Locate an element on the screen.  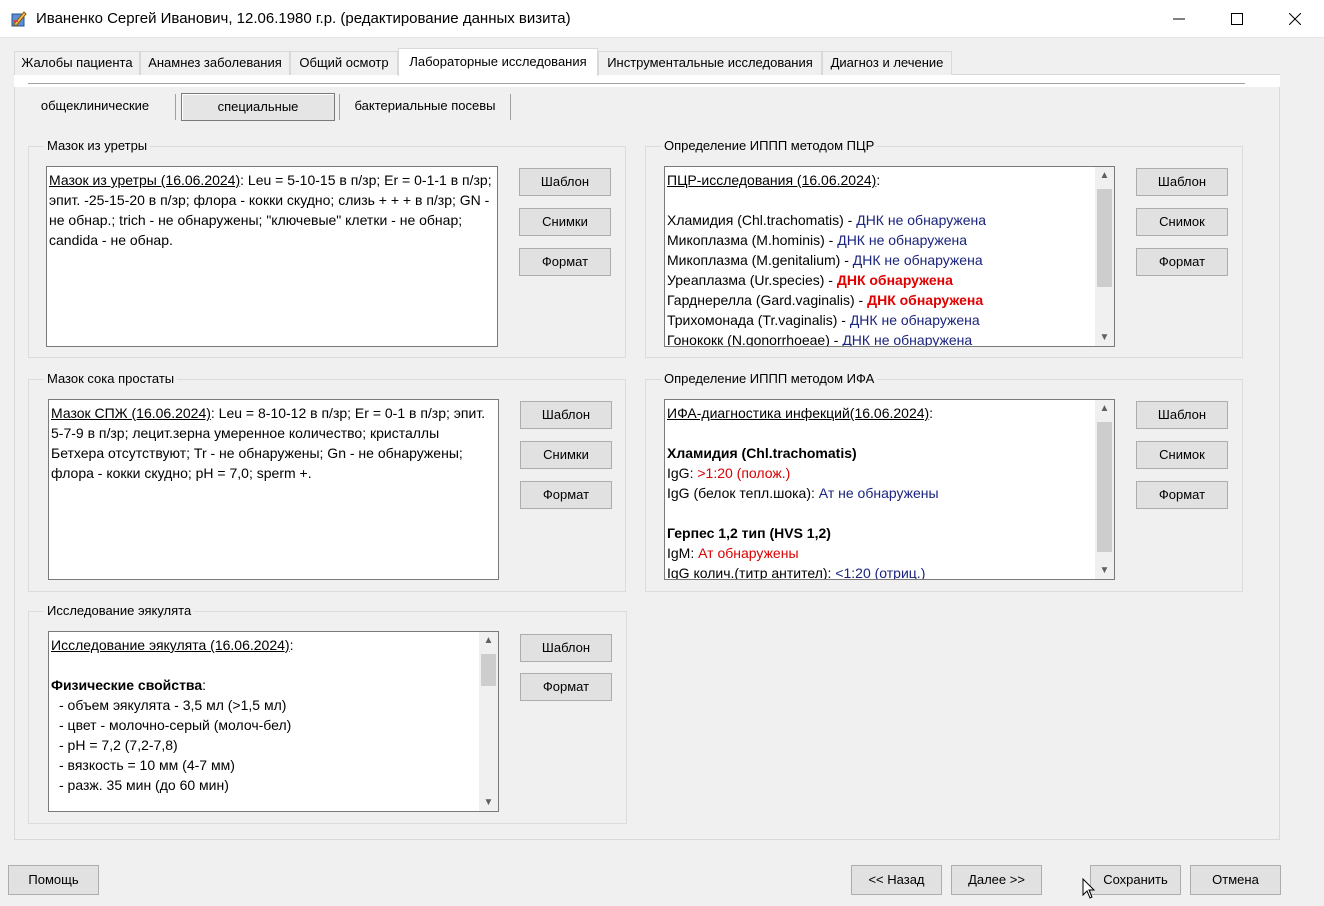
back-button: << Назад is located at coordinates (896, 880).